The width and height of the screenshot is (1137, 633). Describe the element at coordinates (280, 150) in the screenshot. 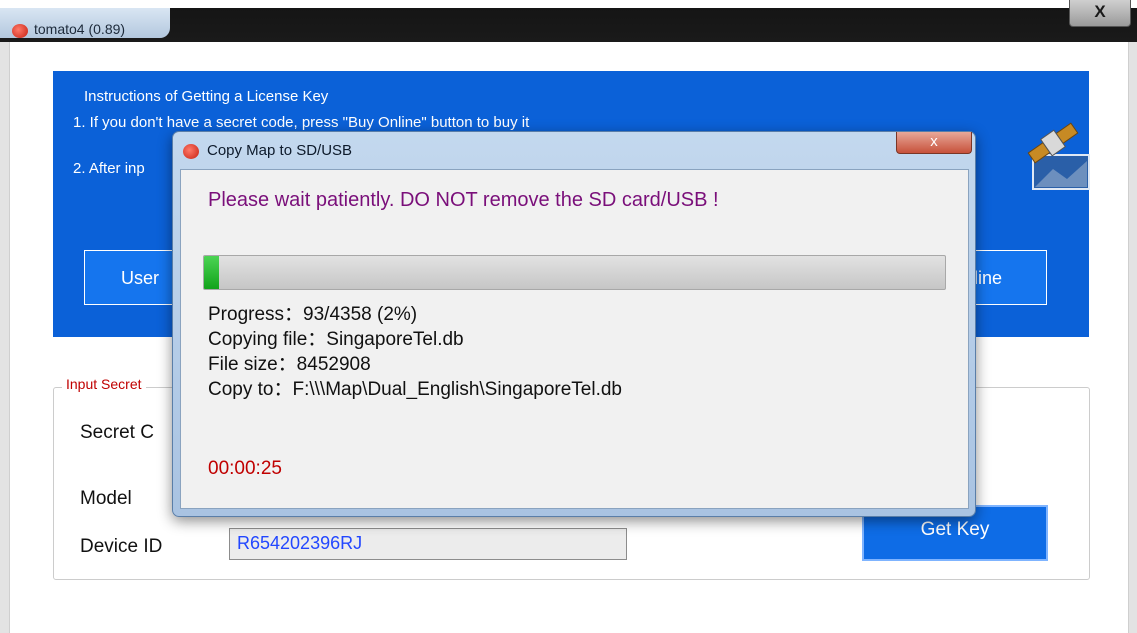

I see `dialog-title: Copy Map to SD/USB` at that location.